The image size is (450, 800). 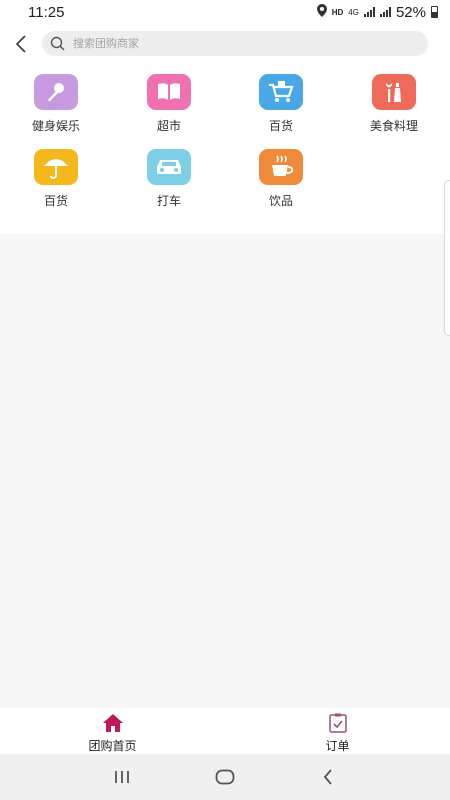 What do you see at coordinates (112, 746) in the screenshot?
I see `tab-label: 团购首页` at bounding box center [112, 746].